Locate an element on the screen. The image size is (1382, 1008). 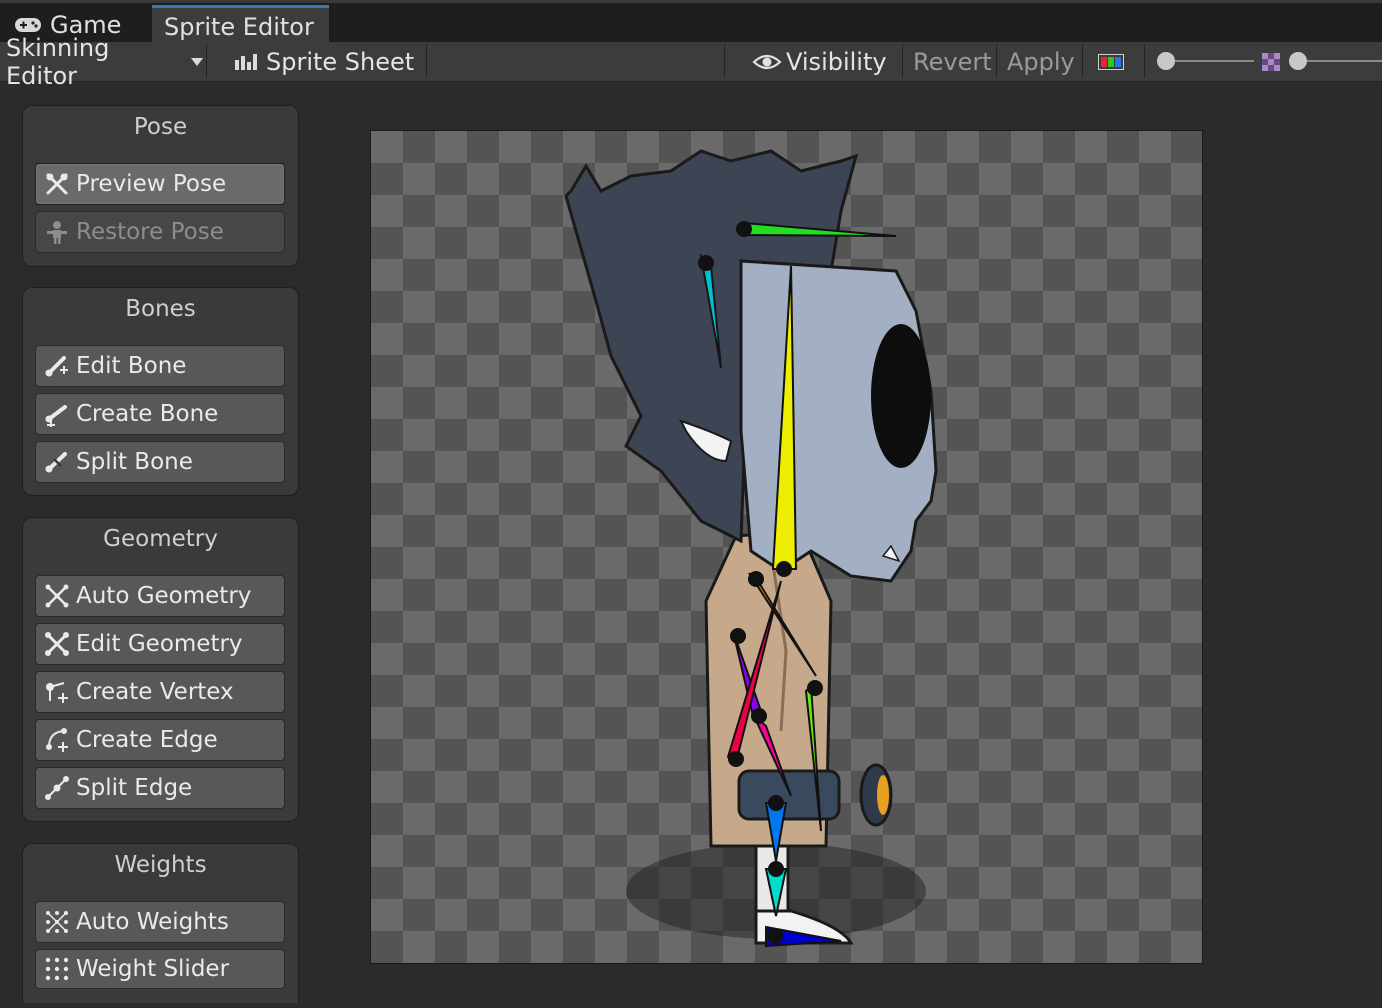
weight-slider-icon is located at coordinates (57, 969).